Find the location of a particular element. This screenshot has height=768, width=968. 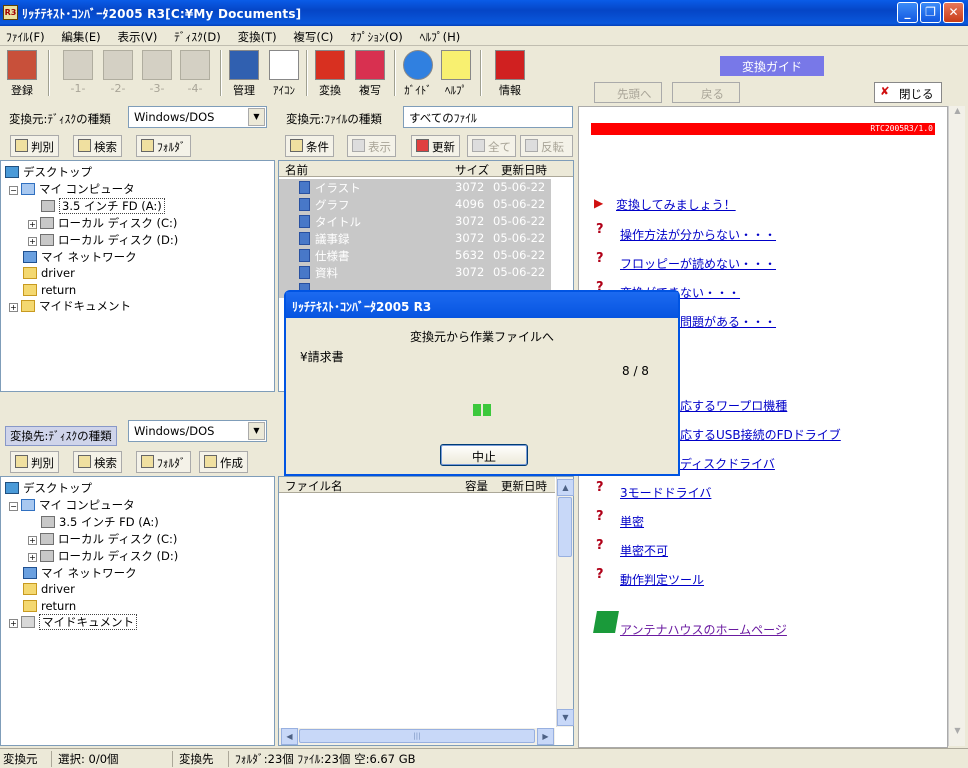

table-row: イラスト 3072 05-06-22 『文 is located at coordinates (426, 187).